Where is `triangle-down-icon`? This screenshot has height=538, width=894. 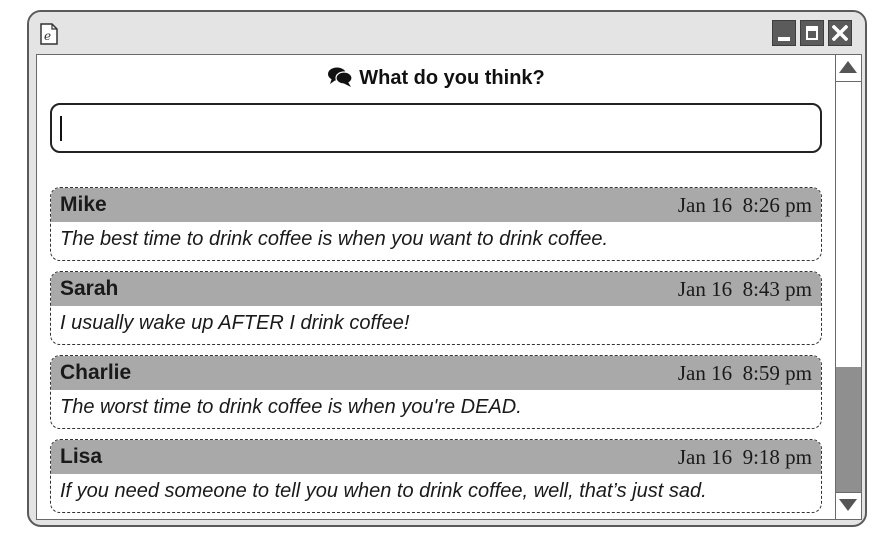 triangle-down-icon is located at coordinates (848, 505).